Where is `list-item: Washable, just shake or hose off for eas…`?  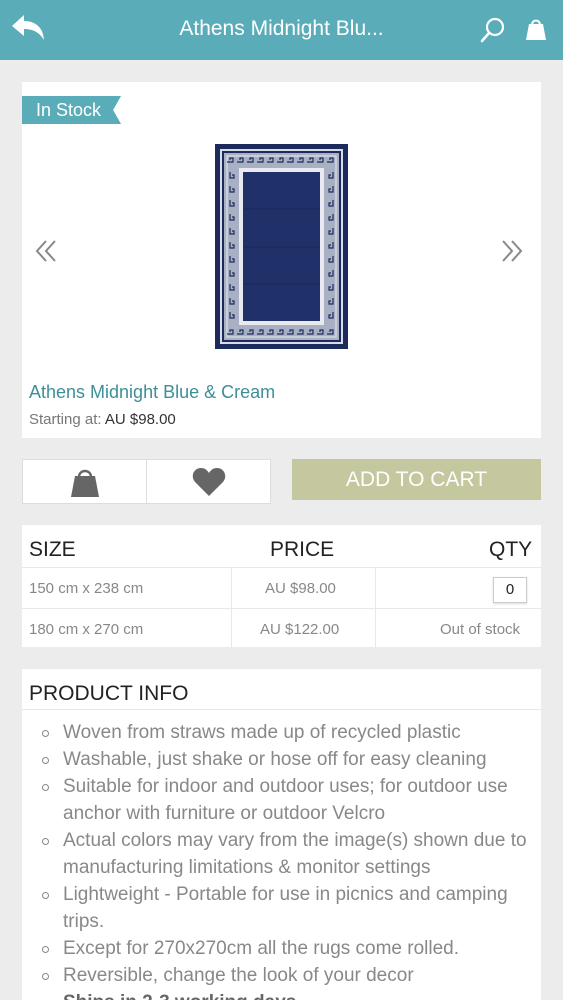
list-item: Washable, just shake or hose off for eas… is located at coordinates (289, 759).